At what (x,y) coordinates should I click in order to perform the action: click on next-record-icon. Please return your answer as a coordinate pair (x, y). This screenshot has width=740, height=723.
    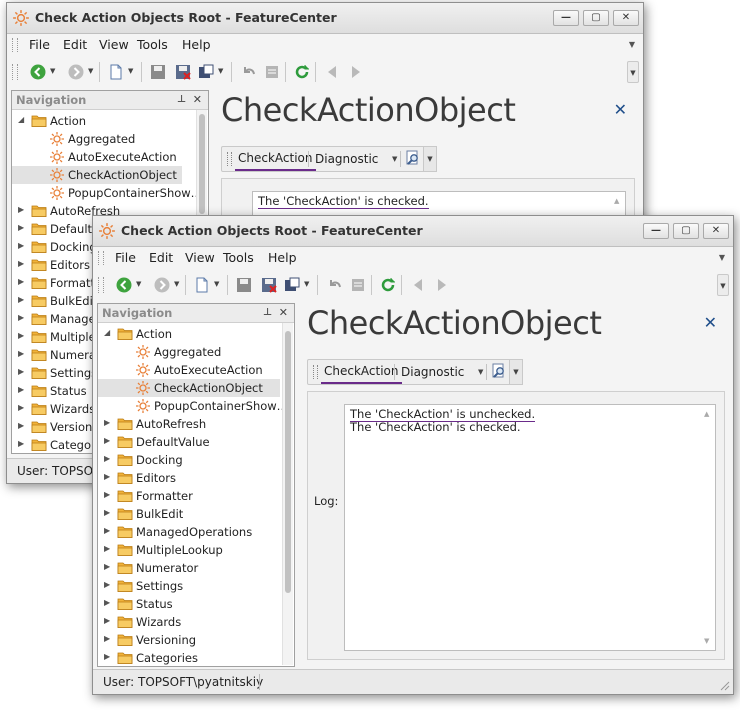
    Looking at the image, I should click on (442, 285).